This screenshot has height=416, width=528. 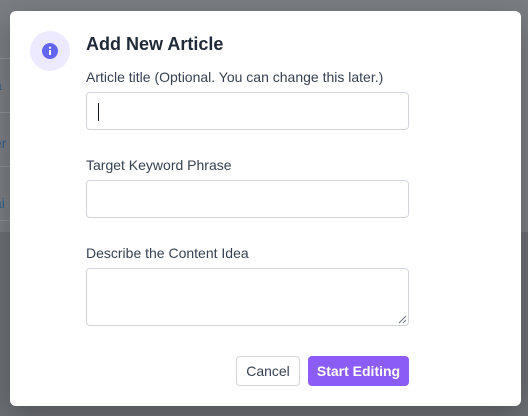 I want to click on background-link: ai, so click(x=2, y=203).